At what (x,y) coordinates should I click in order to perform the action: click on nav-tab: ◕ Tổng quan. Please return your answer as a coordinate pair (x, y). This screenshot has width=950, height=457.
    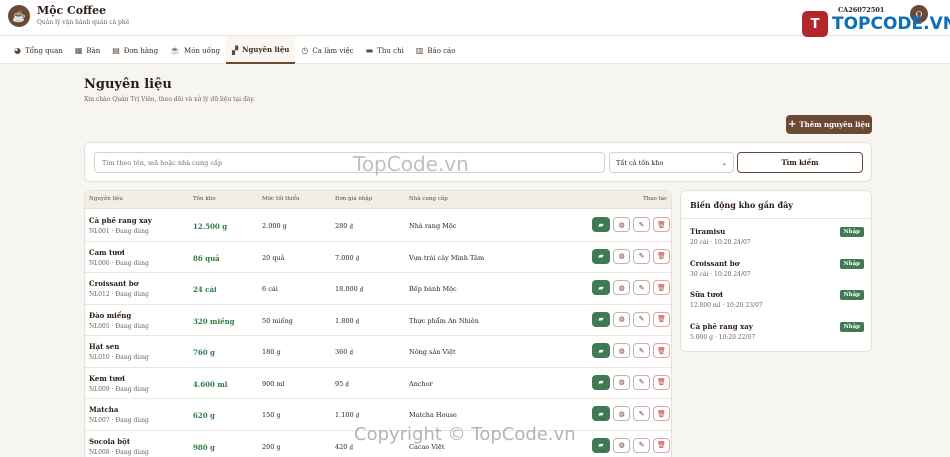
    Looking at the image, I should click on (38, 50).